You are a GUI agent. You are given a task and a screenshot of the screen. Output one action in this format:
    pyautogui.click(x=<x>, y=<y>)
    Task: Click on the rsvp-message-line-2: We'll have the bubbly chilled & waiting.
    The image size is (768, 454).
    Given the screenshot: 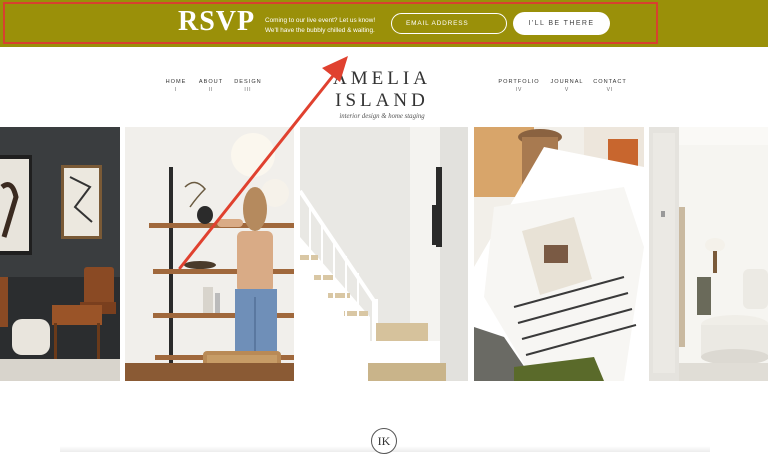 What is the action you would take?
    pyautogui.click(x=320, y=30)
    